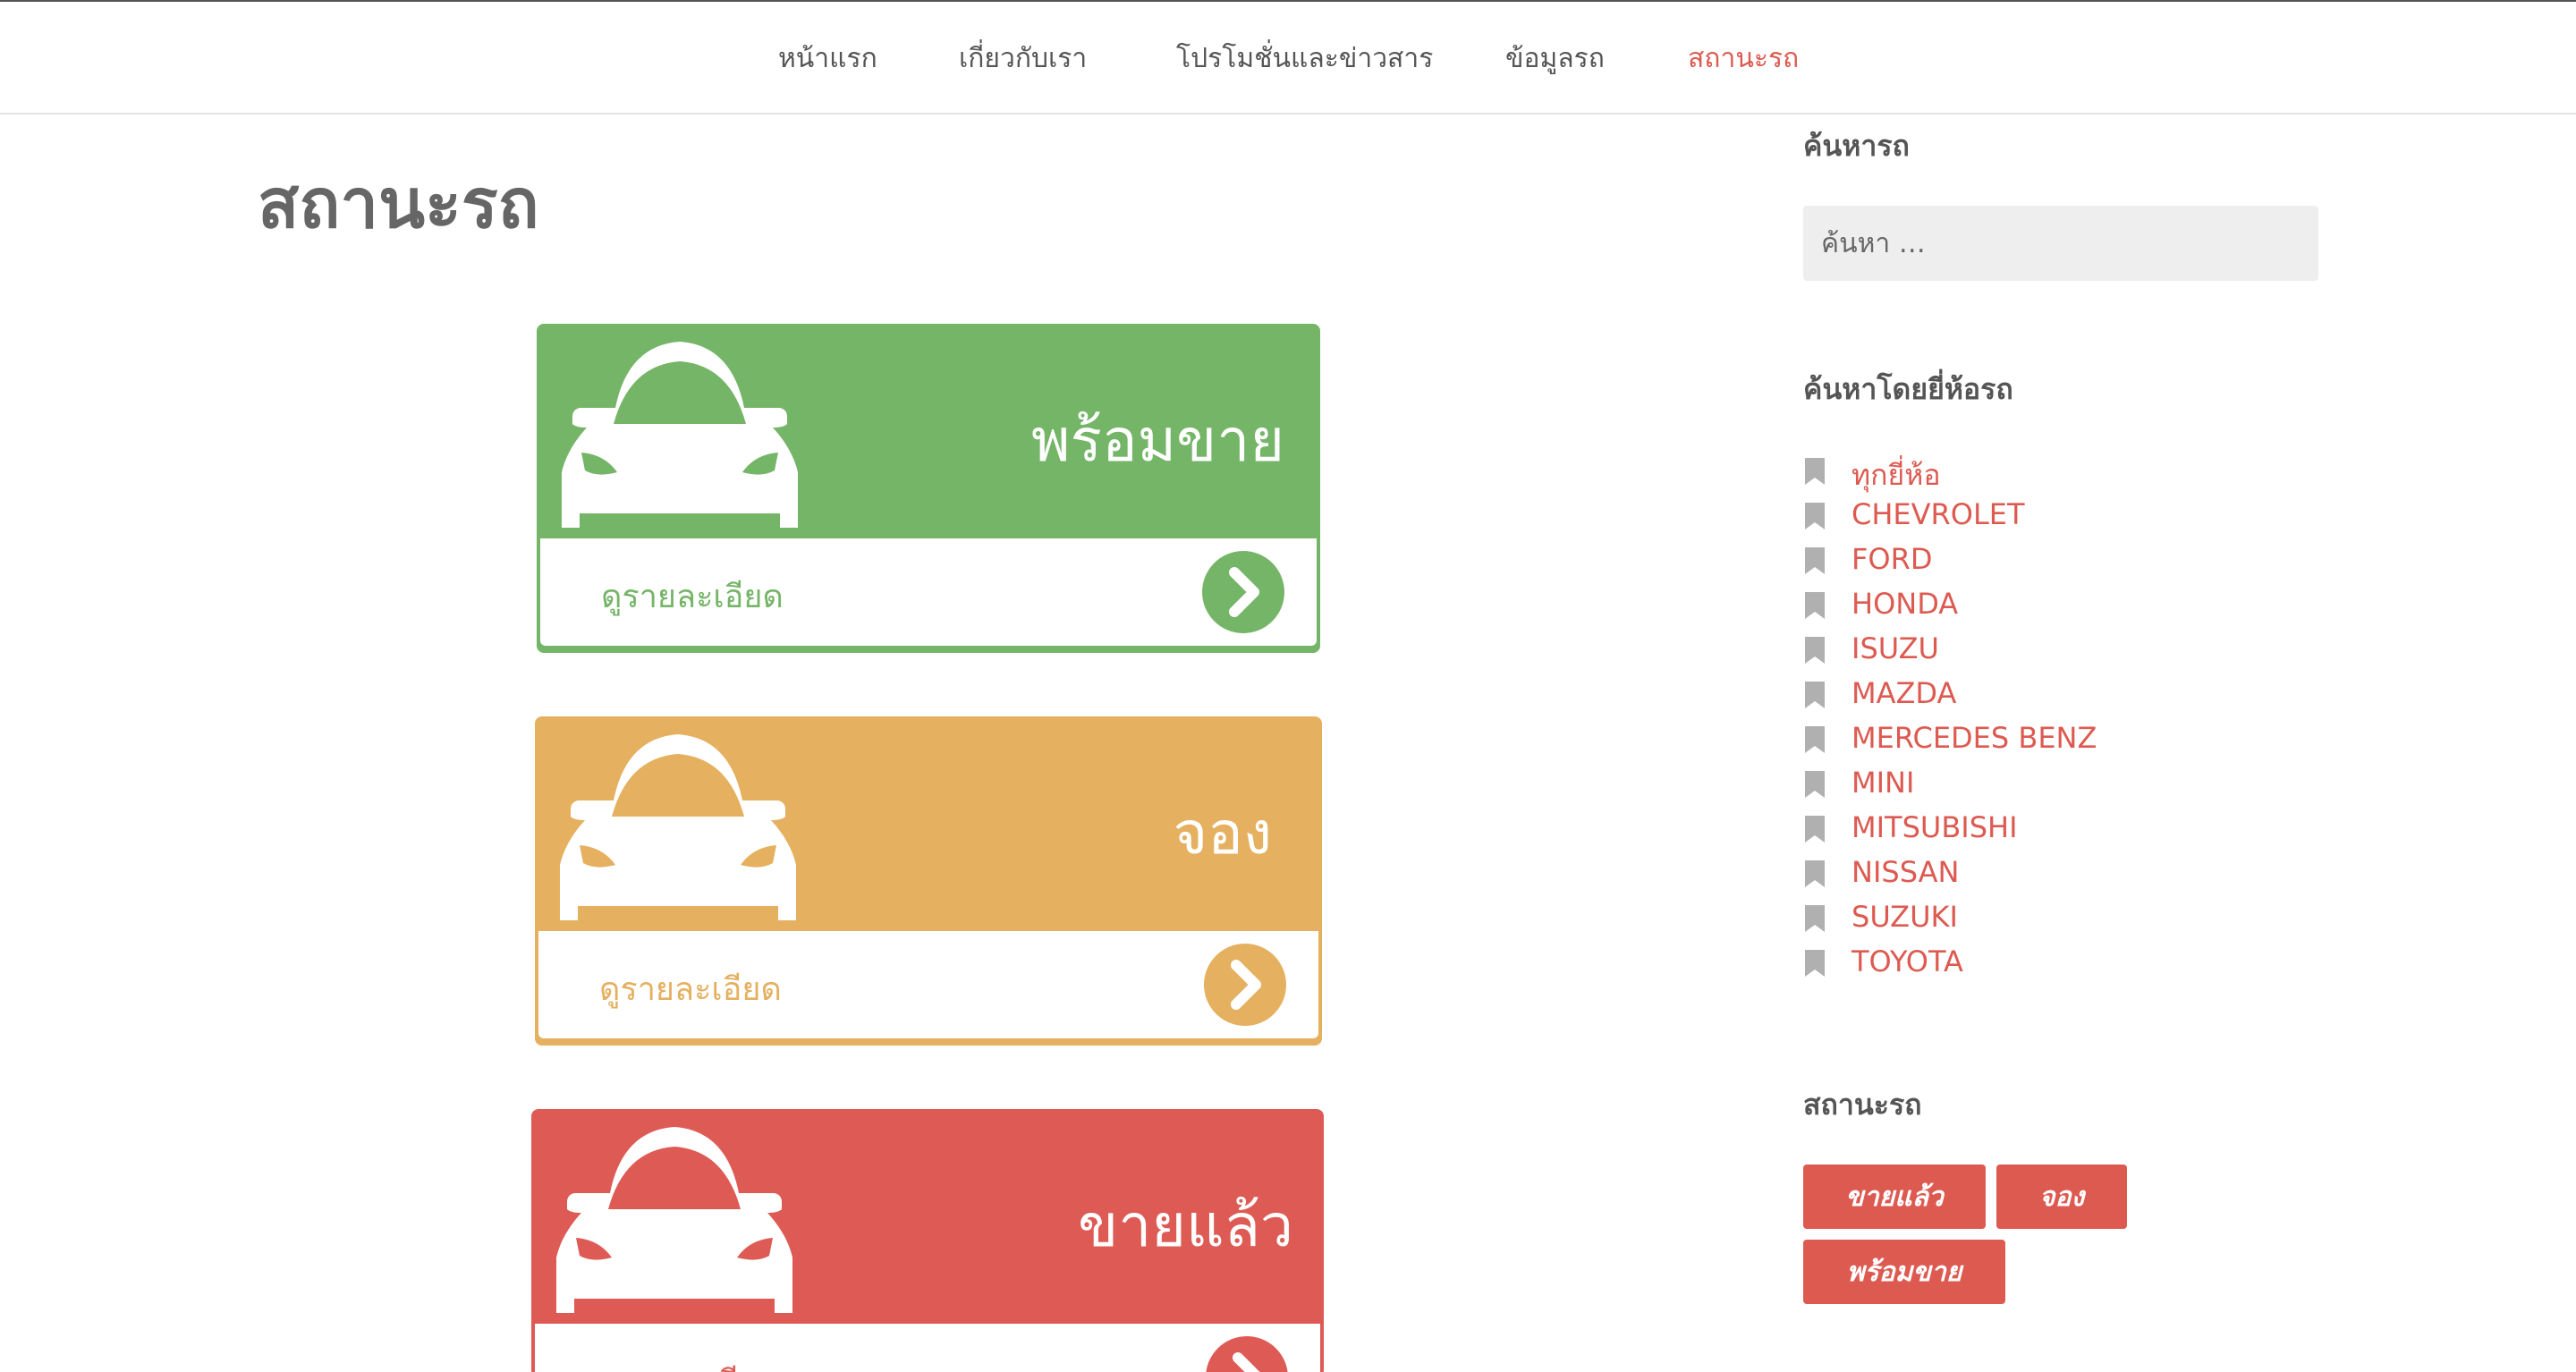  Describe the element at coordinates (1974, 738) in the screenshot. I see `brand-link: MERCEDES BENZ` at that location.